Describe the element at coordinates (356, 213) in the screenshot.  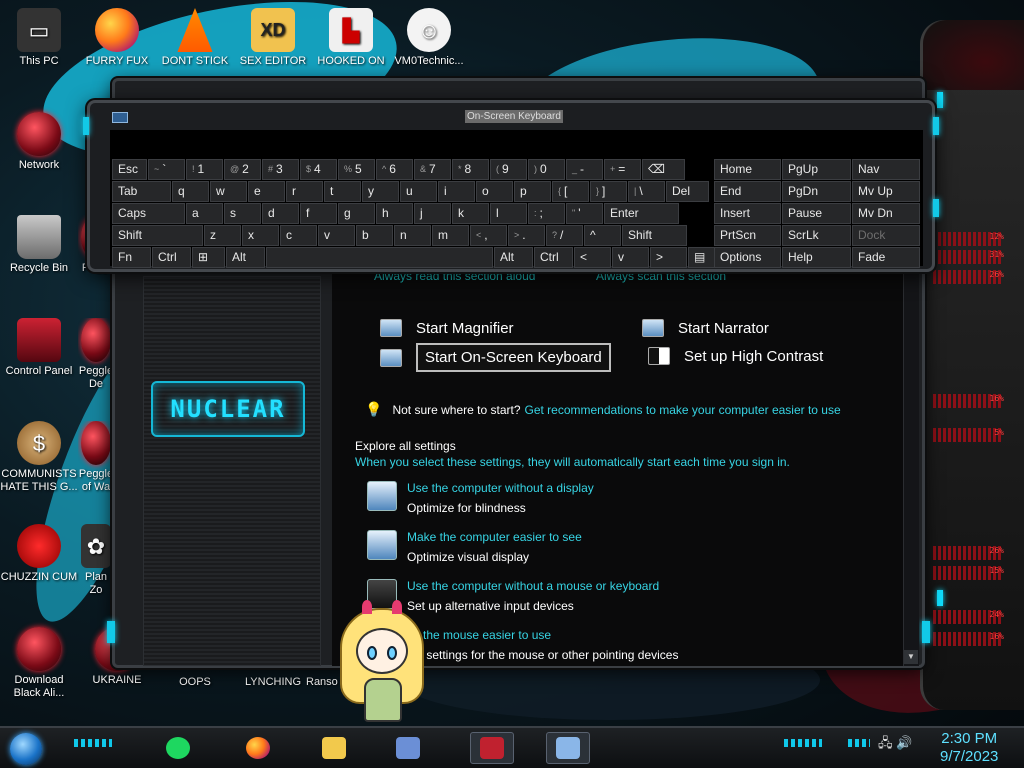
I see `osk-key: g` at that location.